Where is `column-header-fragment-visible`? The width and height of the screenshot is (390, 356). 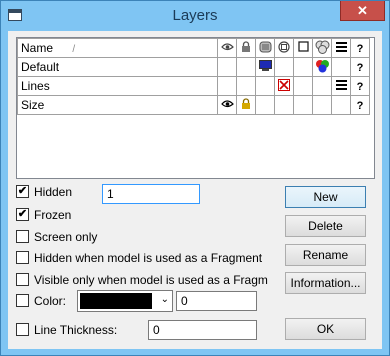
column-header-fragment-visible is located at coordinates (303, 48).